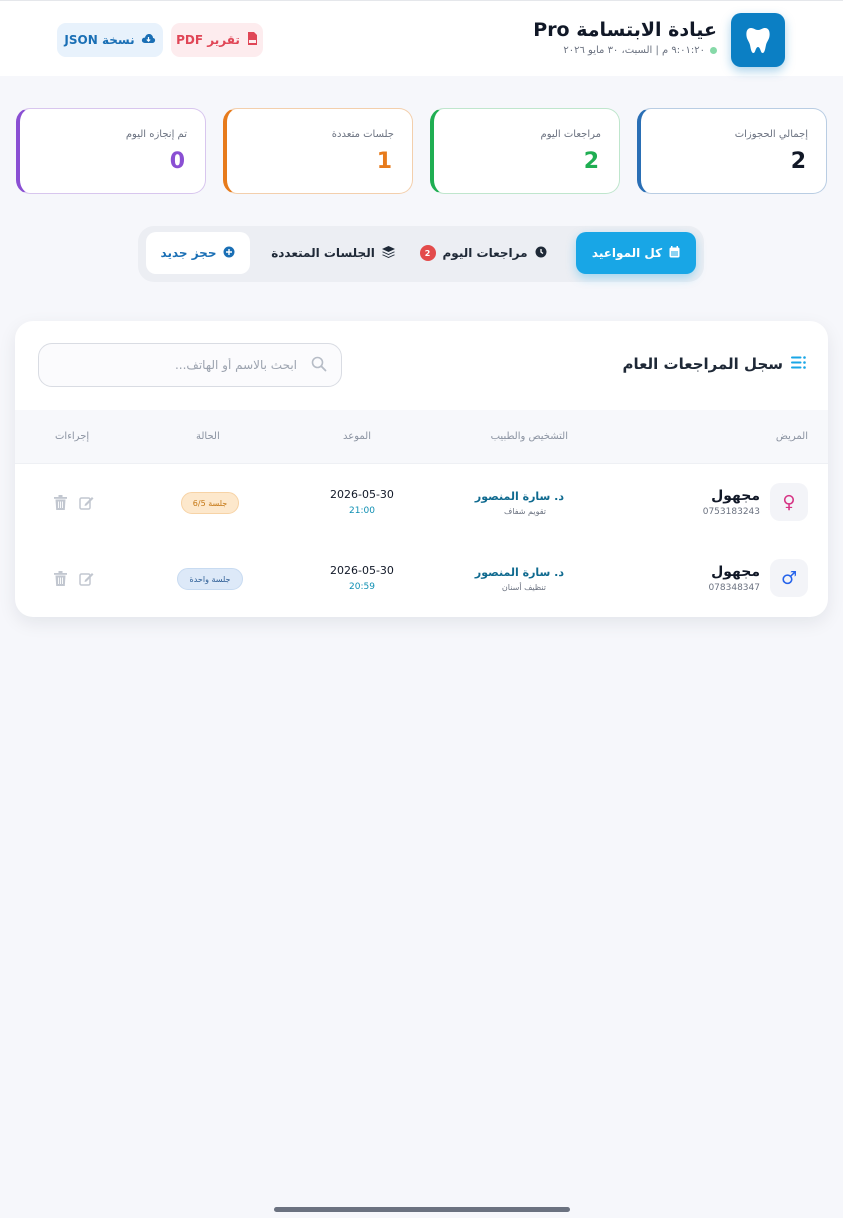 The image size is (843, 1218). Describe the element at coordinates (388, 253) in the screenshot. I see `layers-icon` at that location.